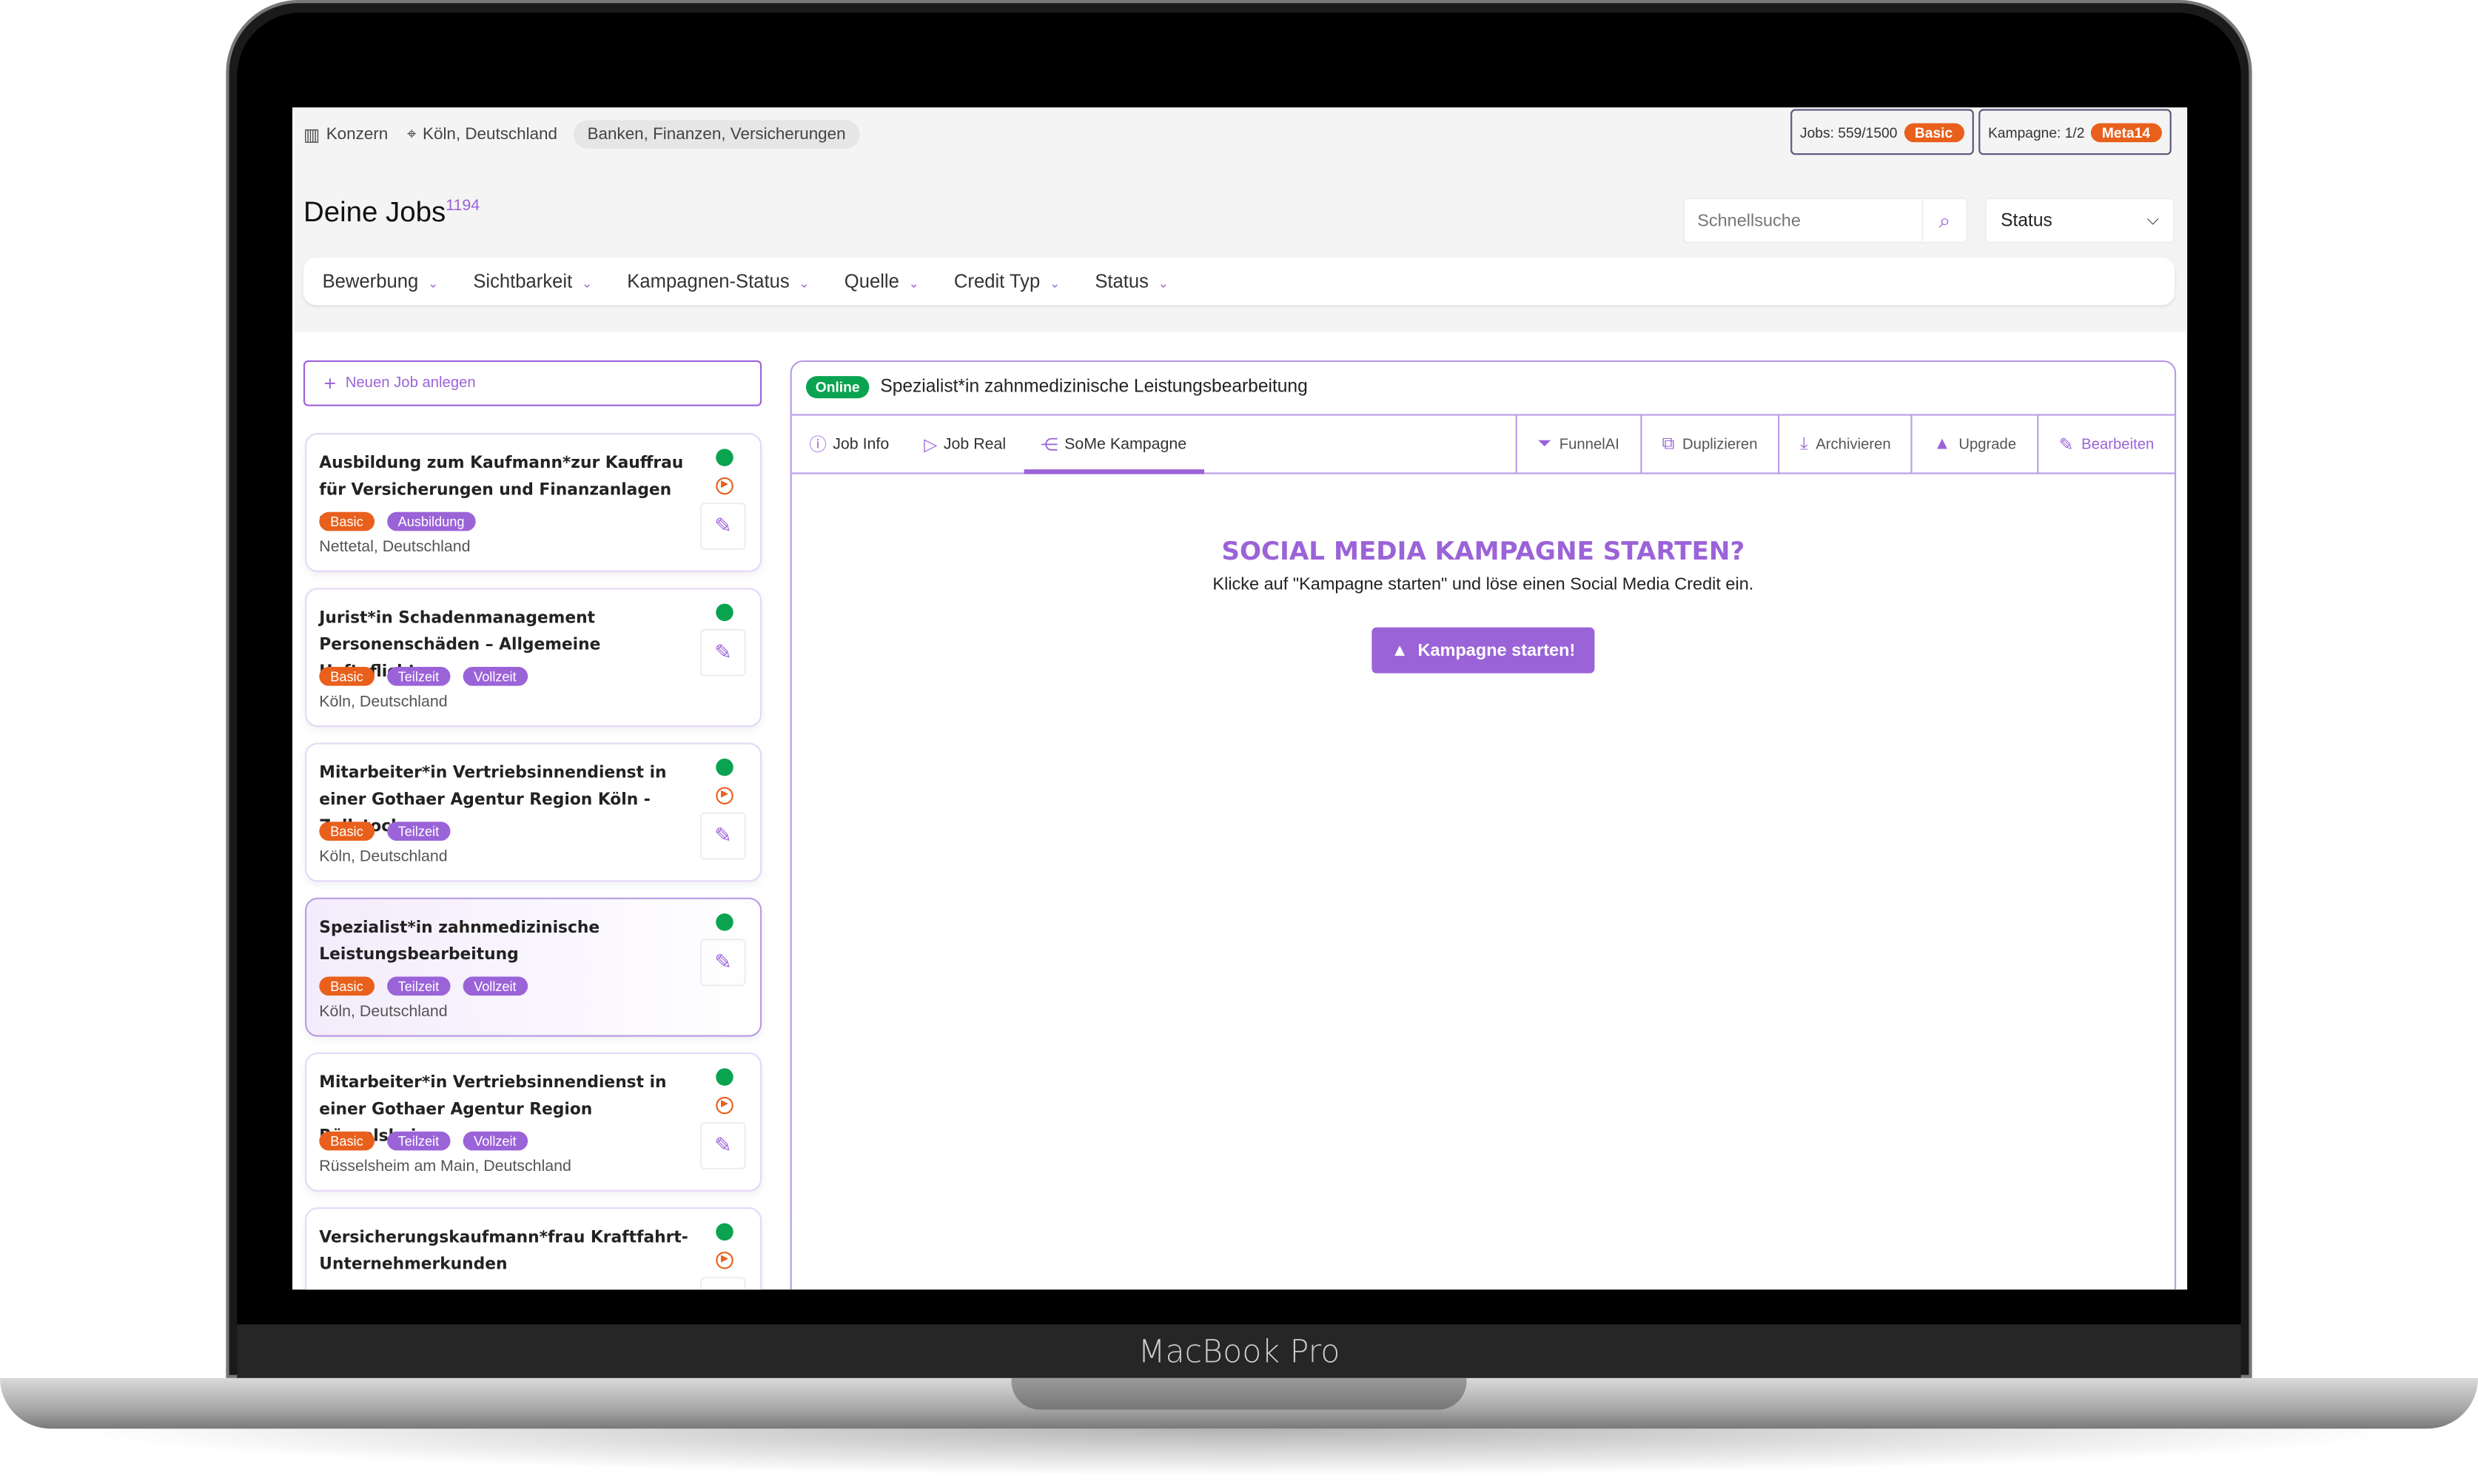  I want to click on job-tags: Basic Teilzeit, so click(385, 831).